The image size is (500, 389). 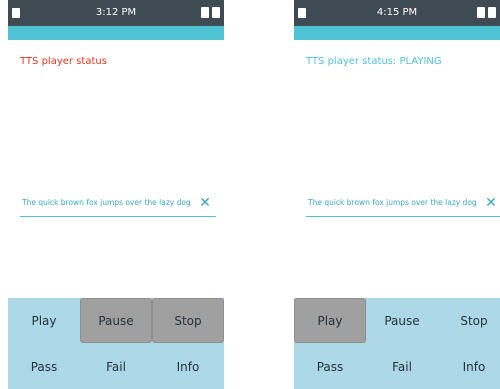 I want to click on status-bar: 3:12 PM, so click(x=116, y=13).